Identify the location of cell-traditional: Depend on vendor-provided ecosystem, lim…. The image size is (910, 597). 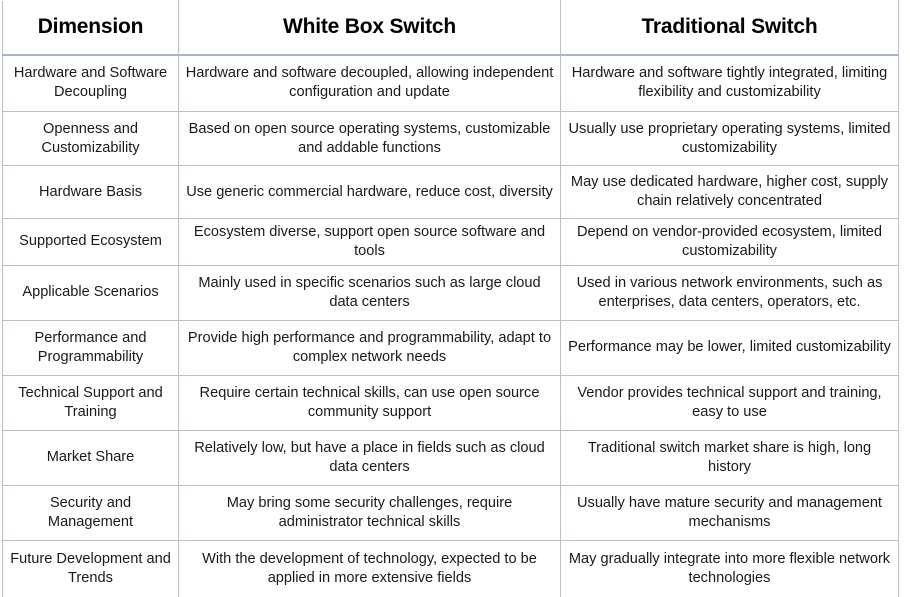
(729, 242).